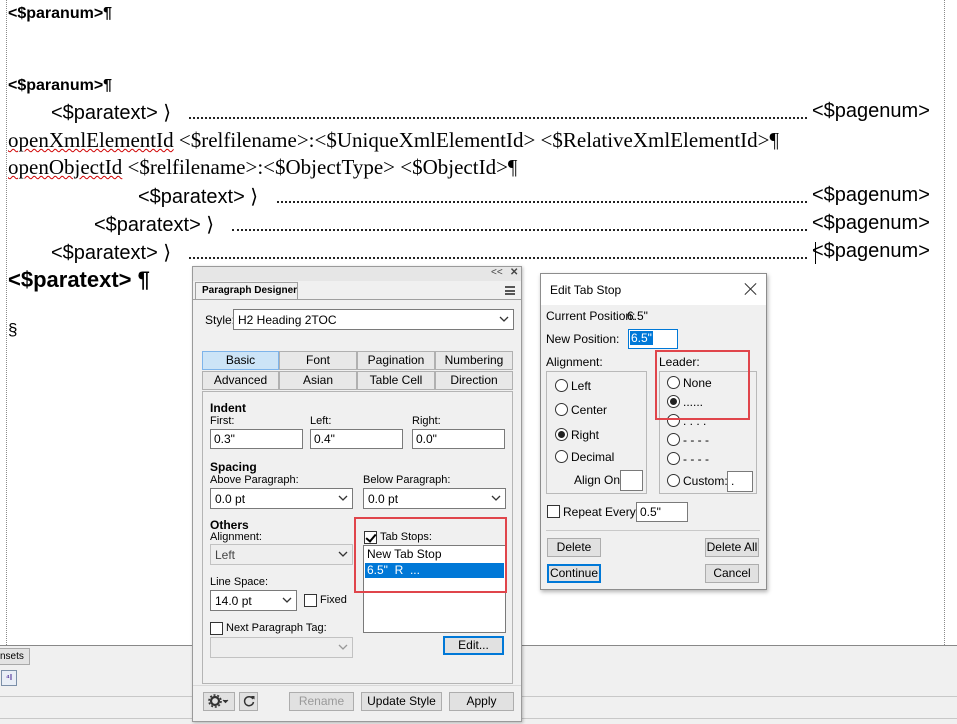 The image size is (957, 724). What do you see at coordinates (434, 498) in the screenshot?
I see `below-paragraph-select: 0.0 pt` at bounding box center [434, 498].